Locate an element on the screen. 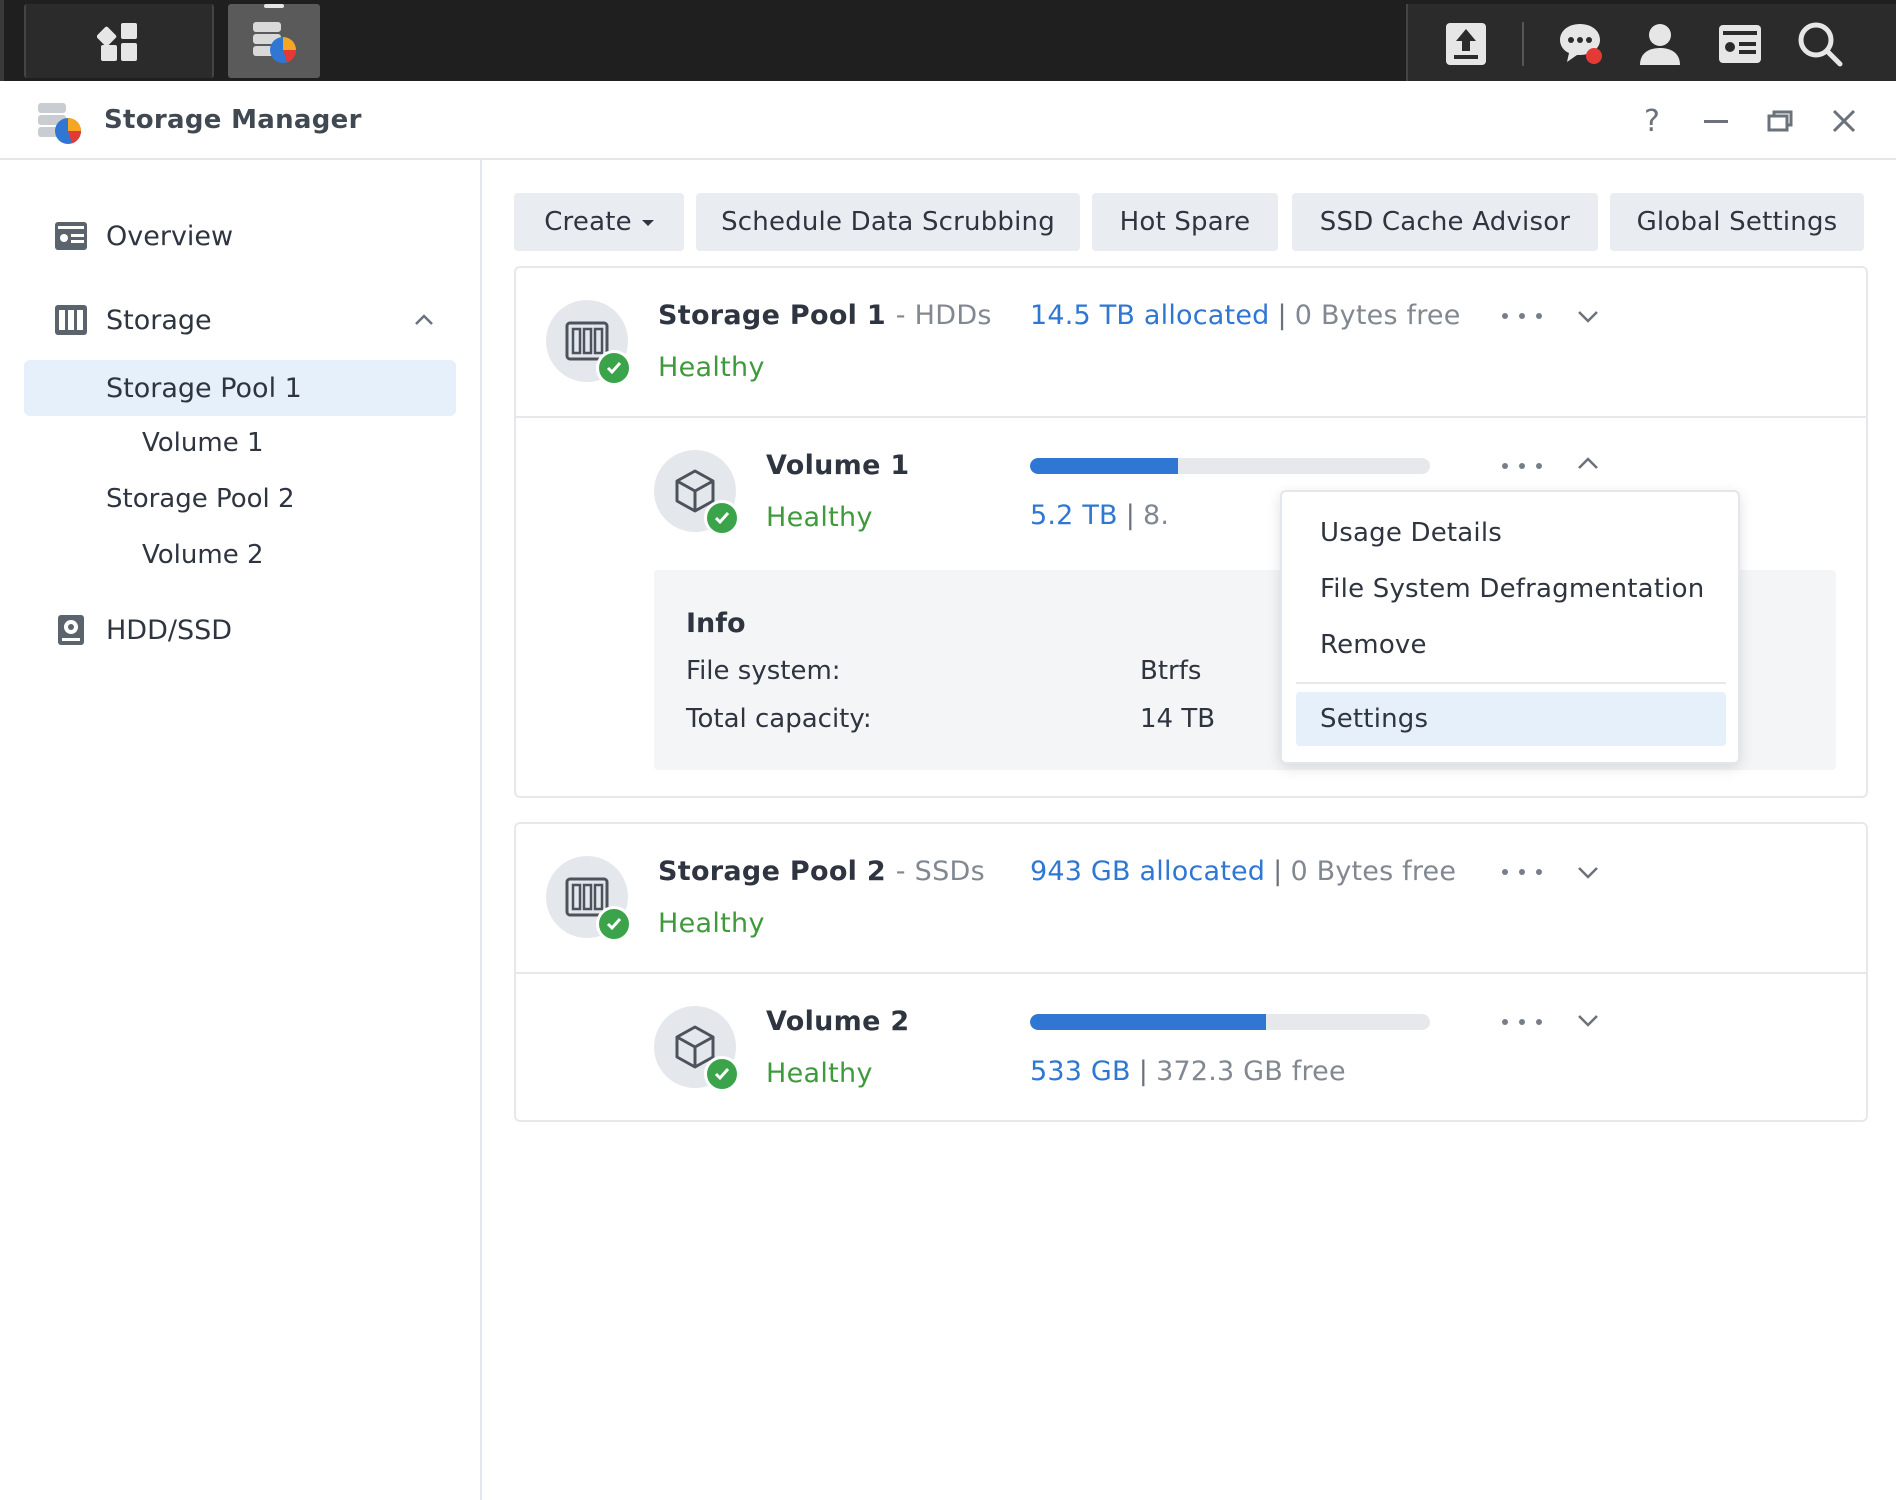 The height and width of the screenshot is (1500, 1896). help-icon: ? is located at coordinates (1652, 121).